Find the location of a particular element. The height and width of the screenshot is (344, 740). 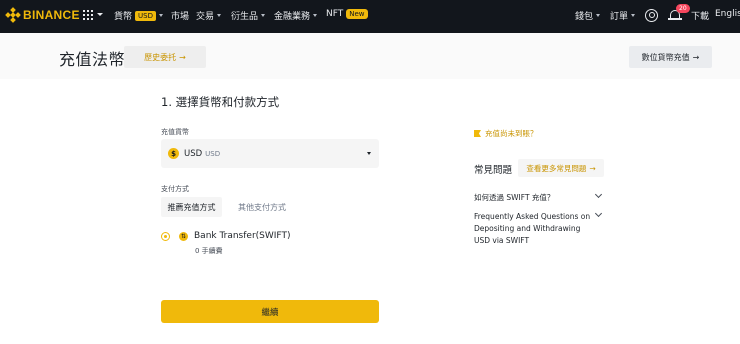

nav-download: 下載 is located at coordinates (700, 15).